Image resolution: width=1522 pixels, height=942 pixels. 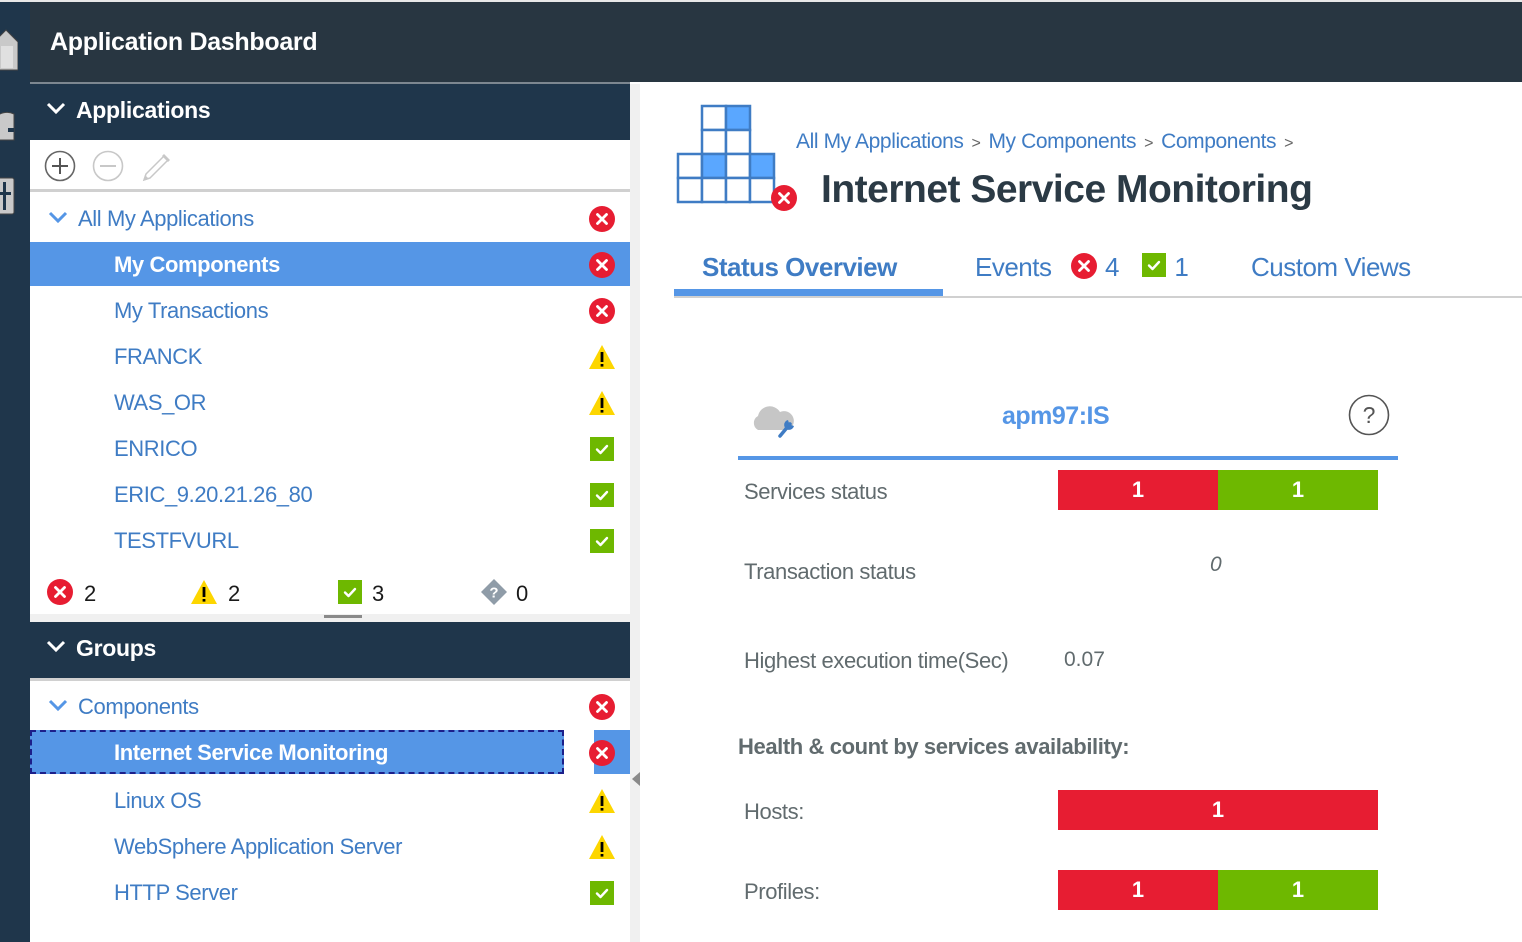 I want to click on tree-item-websphere-application-server: WebSphere Application Server, so click(x=330, y=844).